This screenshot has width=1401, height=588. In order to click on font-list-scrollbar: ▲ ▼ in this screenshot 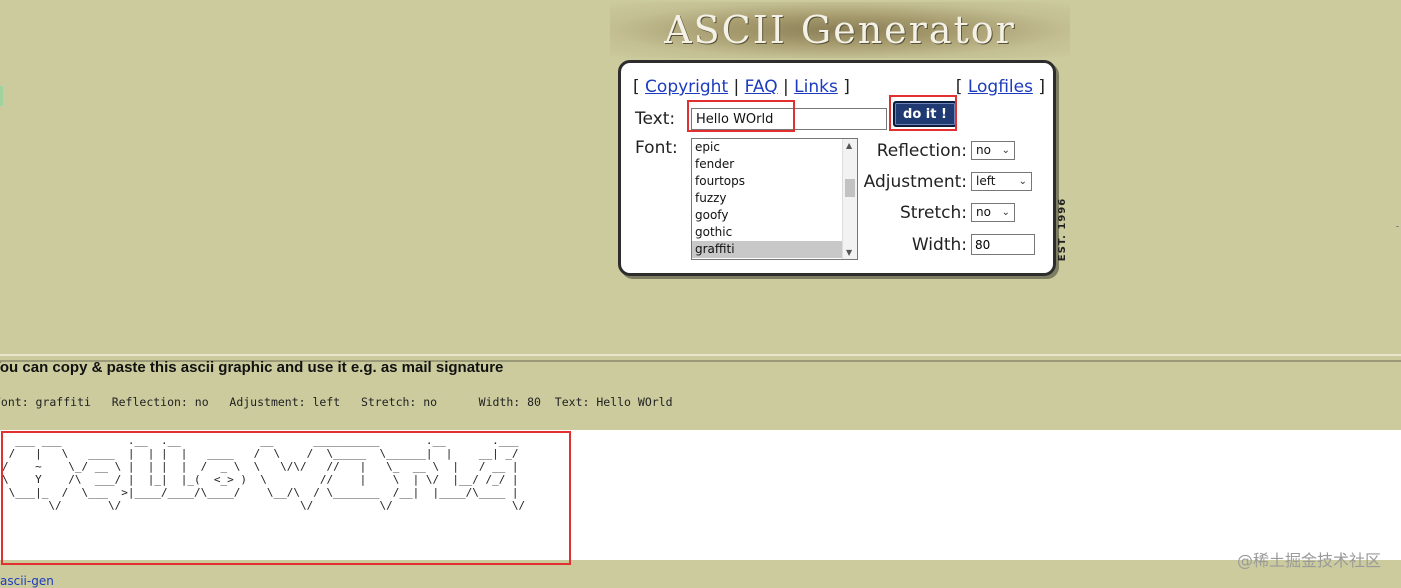, I will do `click(849, 199)`.